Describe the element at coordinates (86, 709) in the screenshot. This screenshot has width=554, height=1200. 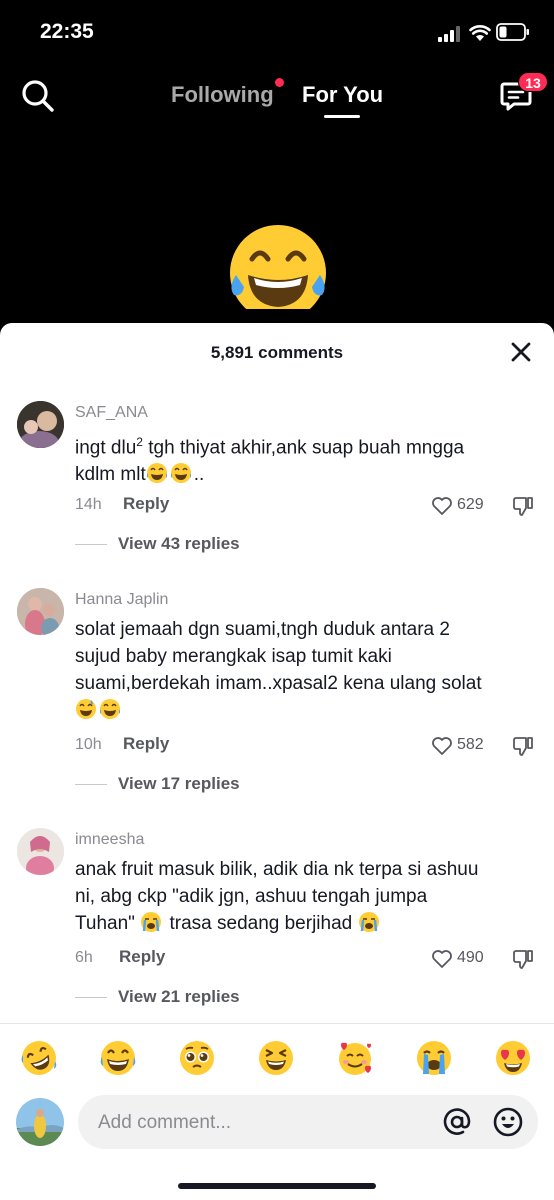
I see `grinning-sweat-face-icon` at that location.